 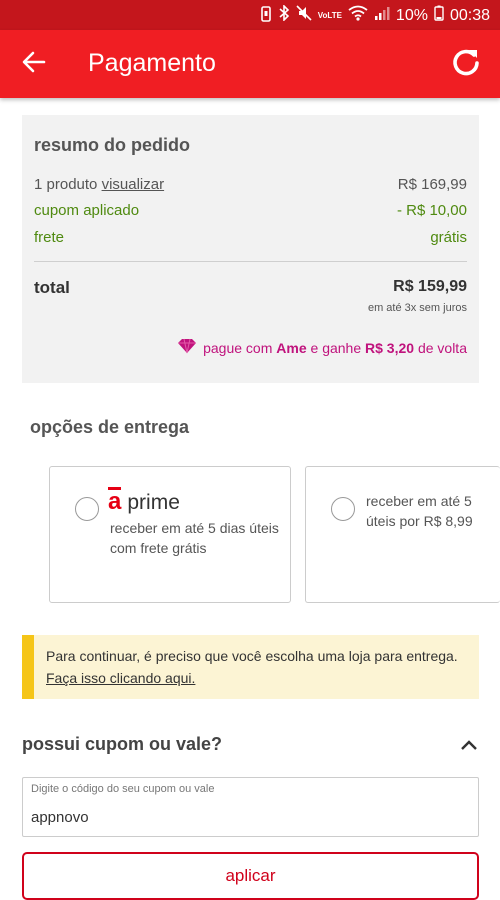 What do you see at coordinates (402, 534) in the screenshot?
I see `delivery-option-standard: receber em até 5 úteis por R$ 8,99` at bounding box center [402, 534].